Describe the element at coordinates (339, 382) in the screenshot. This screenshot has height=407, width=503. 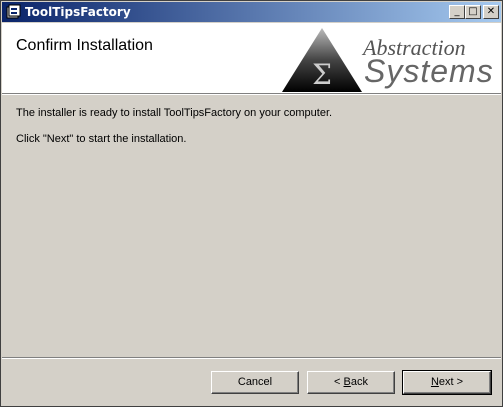
I see `back-arrow: <` at that location.